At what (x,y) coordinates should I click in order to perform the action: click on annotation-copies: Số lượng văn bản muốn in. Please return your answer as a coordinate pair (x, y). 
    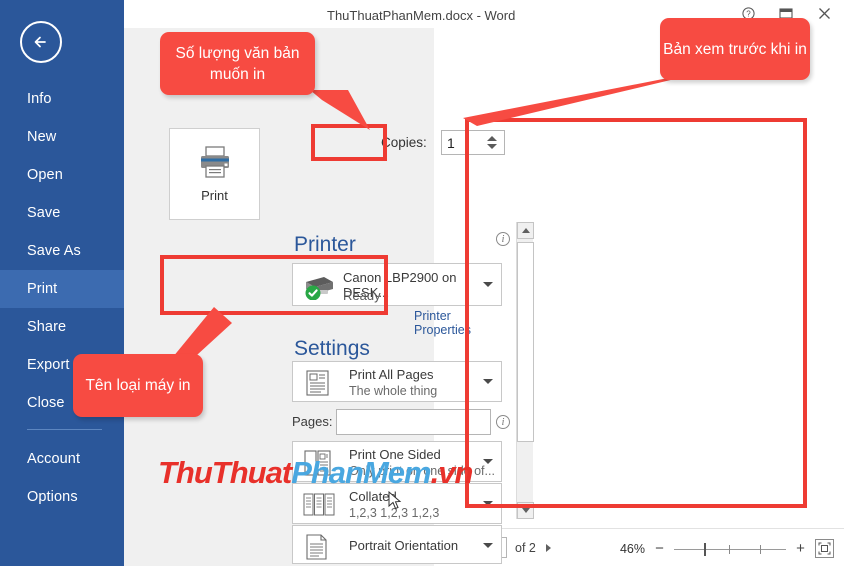
    Looking at the image, I should click on (237, 63).